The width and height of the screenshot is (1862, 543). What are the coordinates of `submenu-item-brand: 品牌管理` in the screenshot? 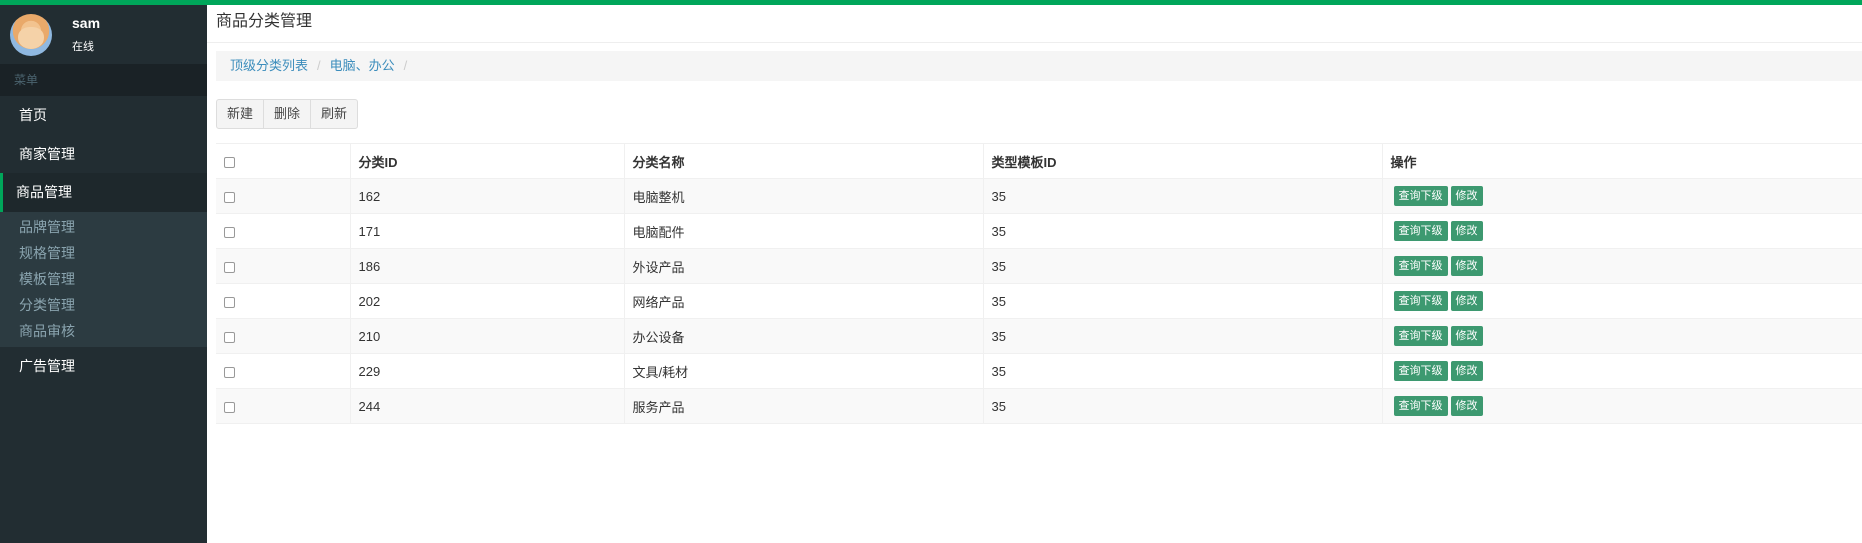 It's located at (103, 227).